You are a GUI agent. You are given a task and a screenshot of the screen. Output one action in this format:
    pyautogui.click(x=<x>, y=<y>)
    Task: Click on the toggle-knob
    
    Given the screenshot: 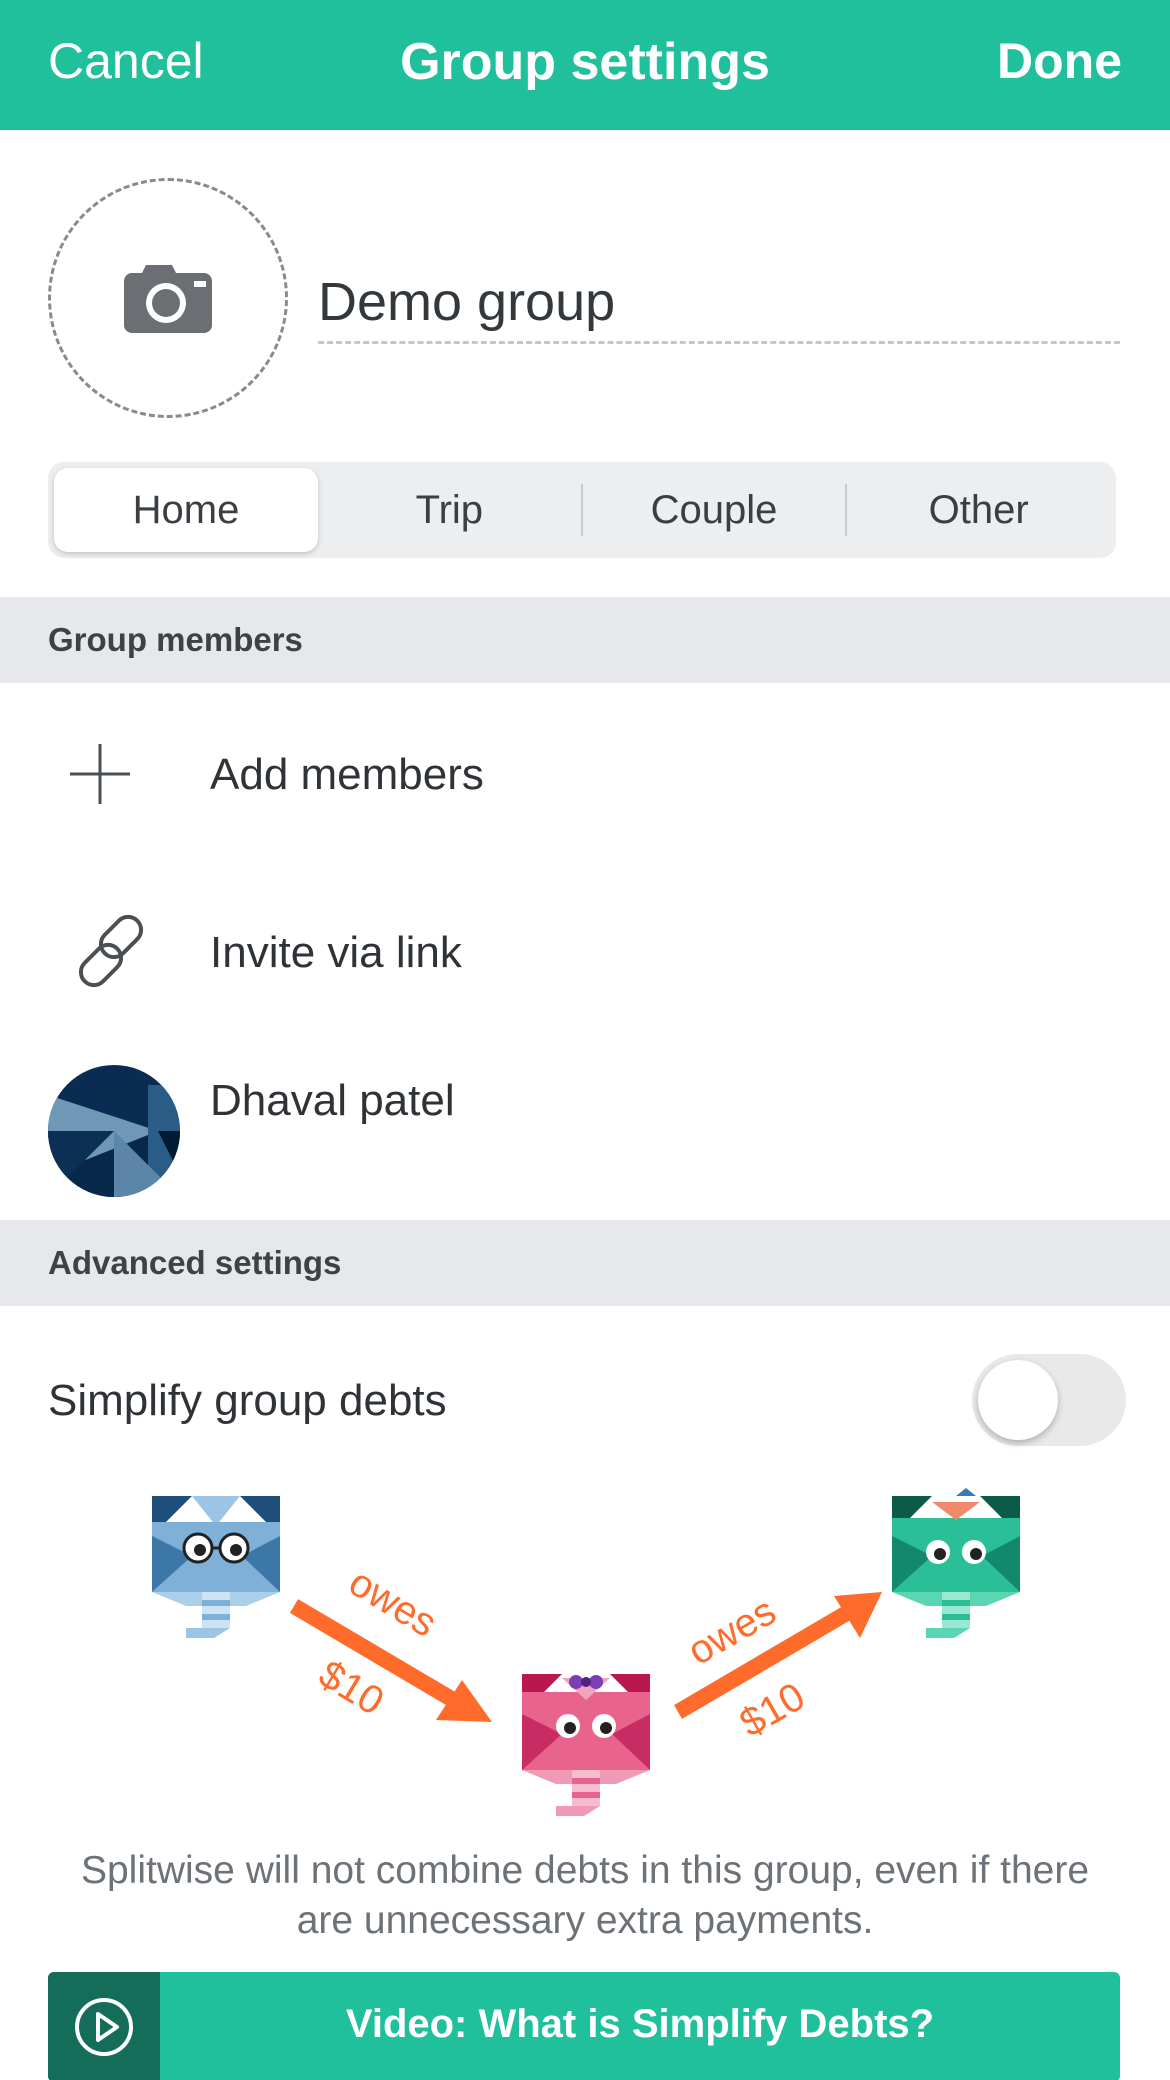 What is the action you would take?
    pyautogui.click(x=1018, y=1400)
    